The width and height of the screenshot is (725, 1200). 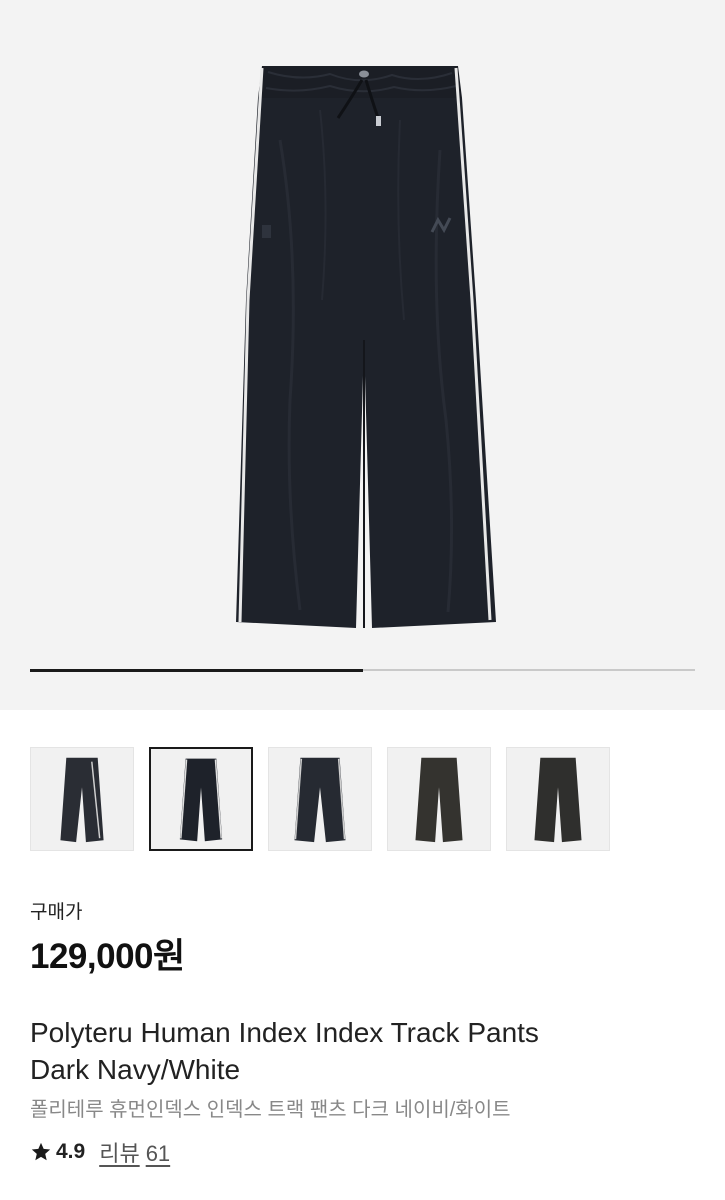 What do you see at coordinates (107, 956) in the screenshot?
I see `product-price: 129,000원` at bounding box center [107, 956].